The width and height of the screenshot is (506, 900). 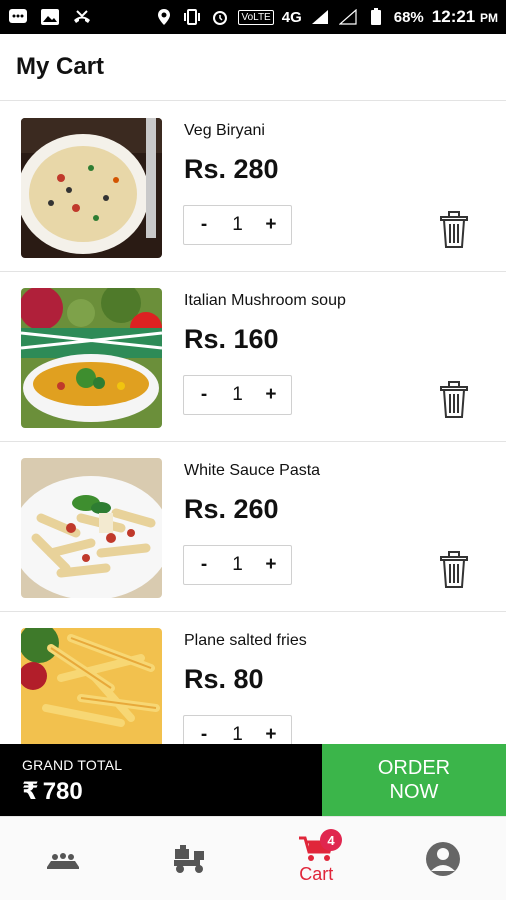 What do you see at coordinates (192, 17) in the screenshot?
I see `vibrate-icon` at bounding box center [192, 17].